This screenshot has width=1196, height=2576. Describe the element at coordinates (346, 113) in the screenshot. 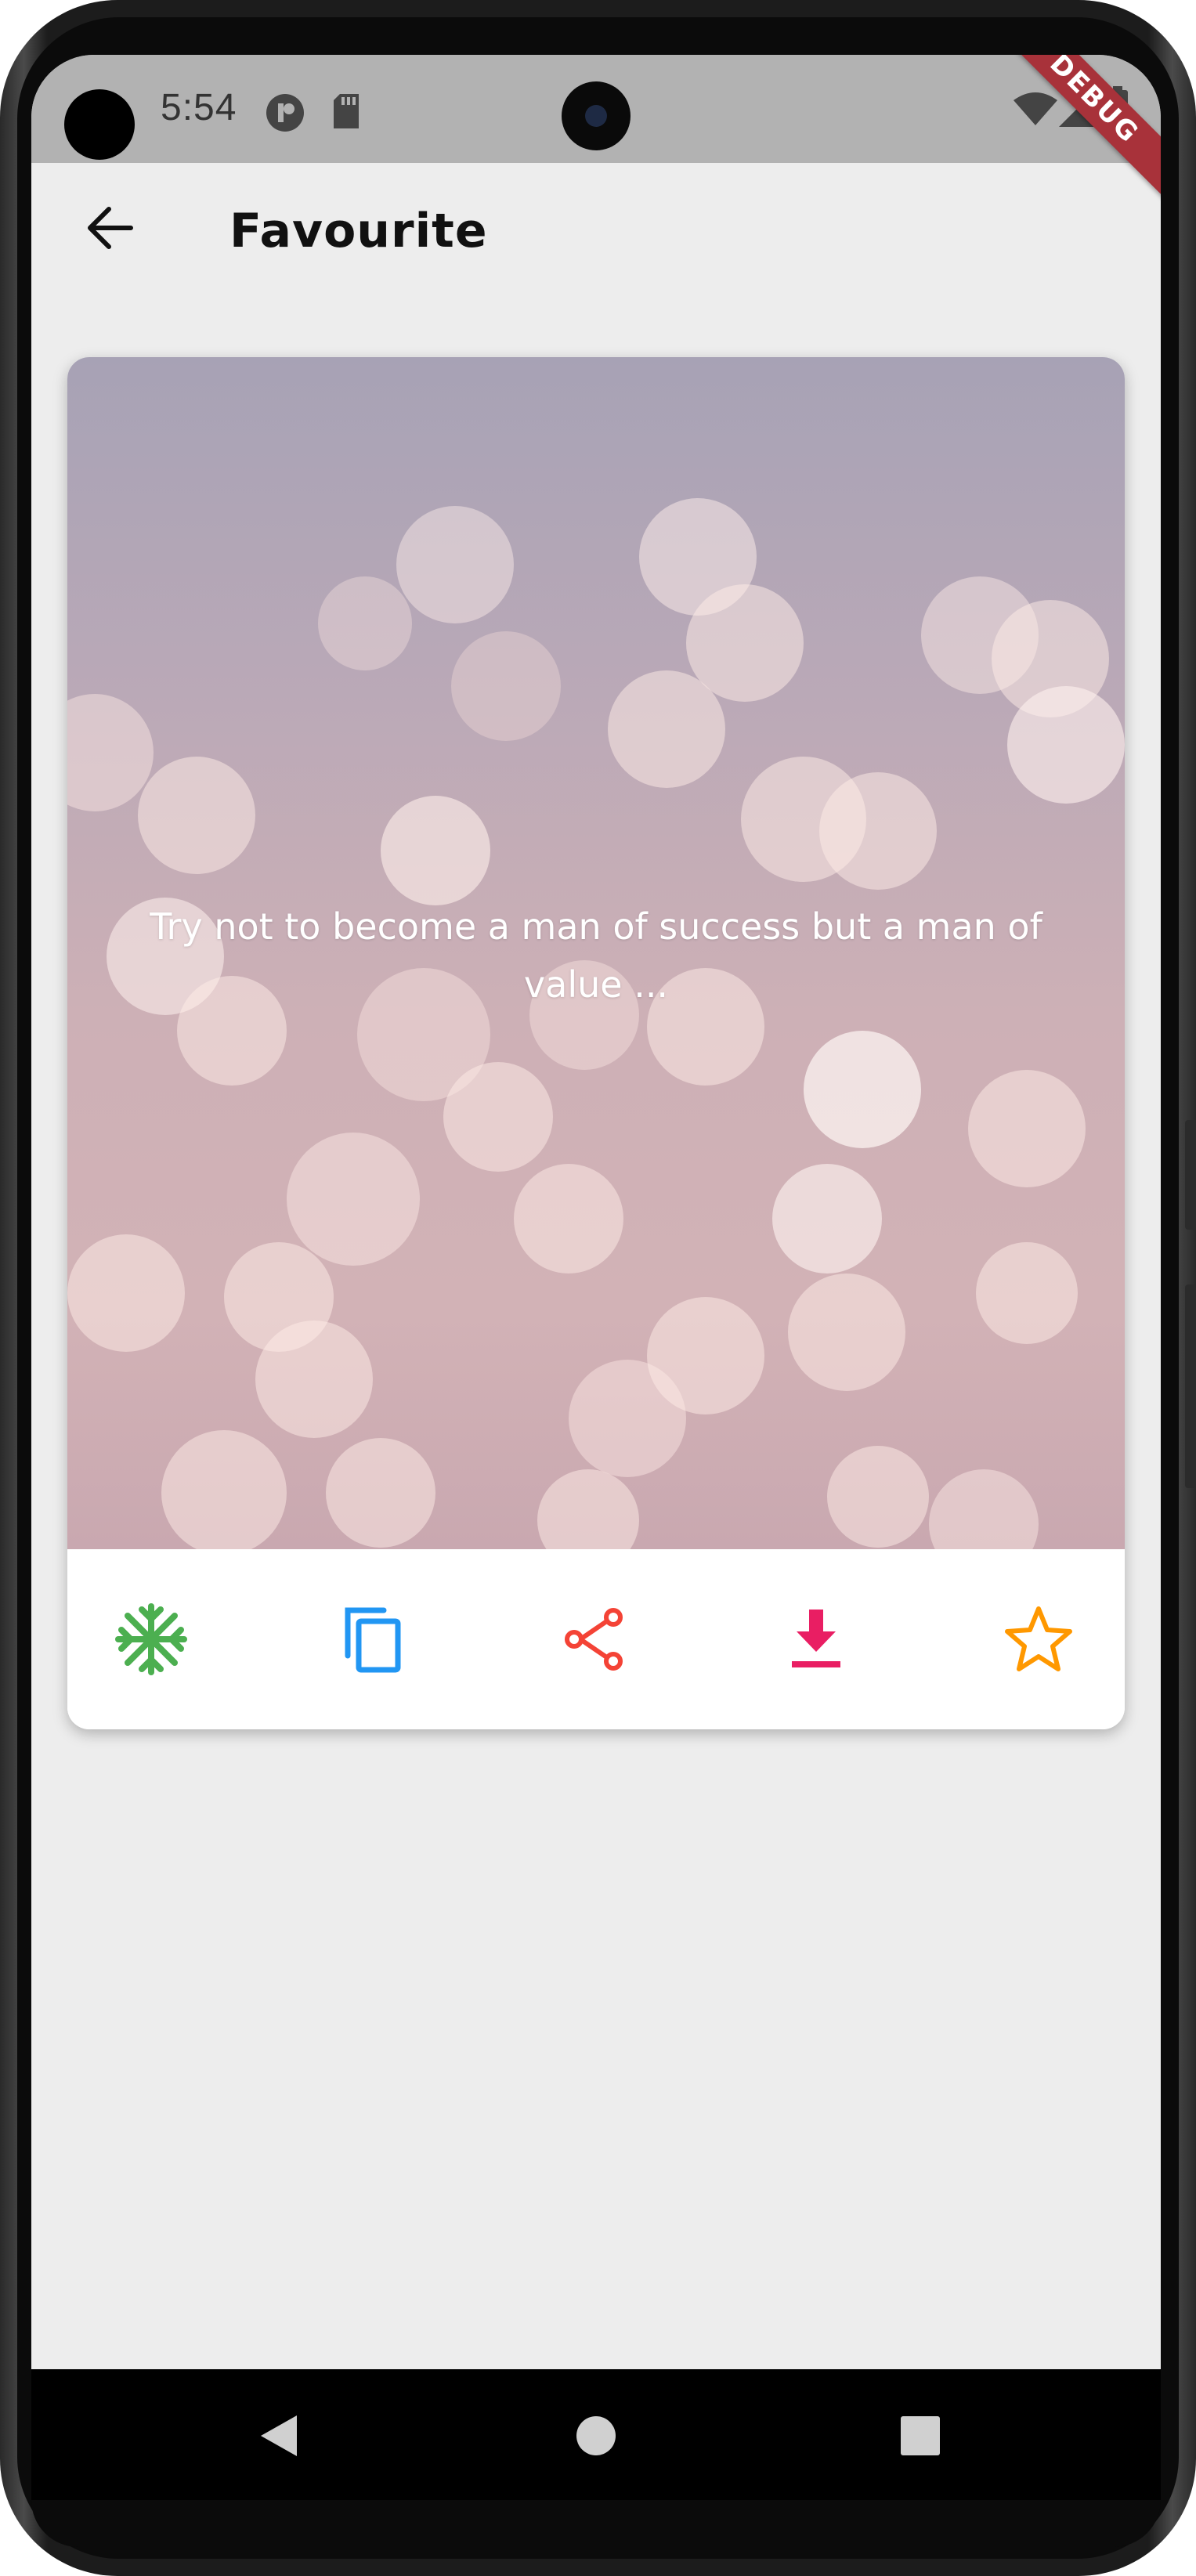

I see `sd-card-icon` at that location.